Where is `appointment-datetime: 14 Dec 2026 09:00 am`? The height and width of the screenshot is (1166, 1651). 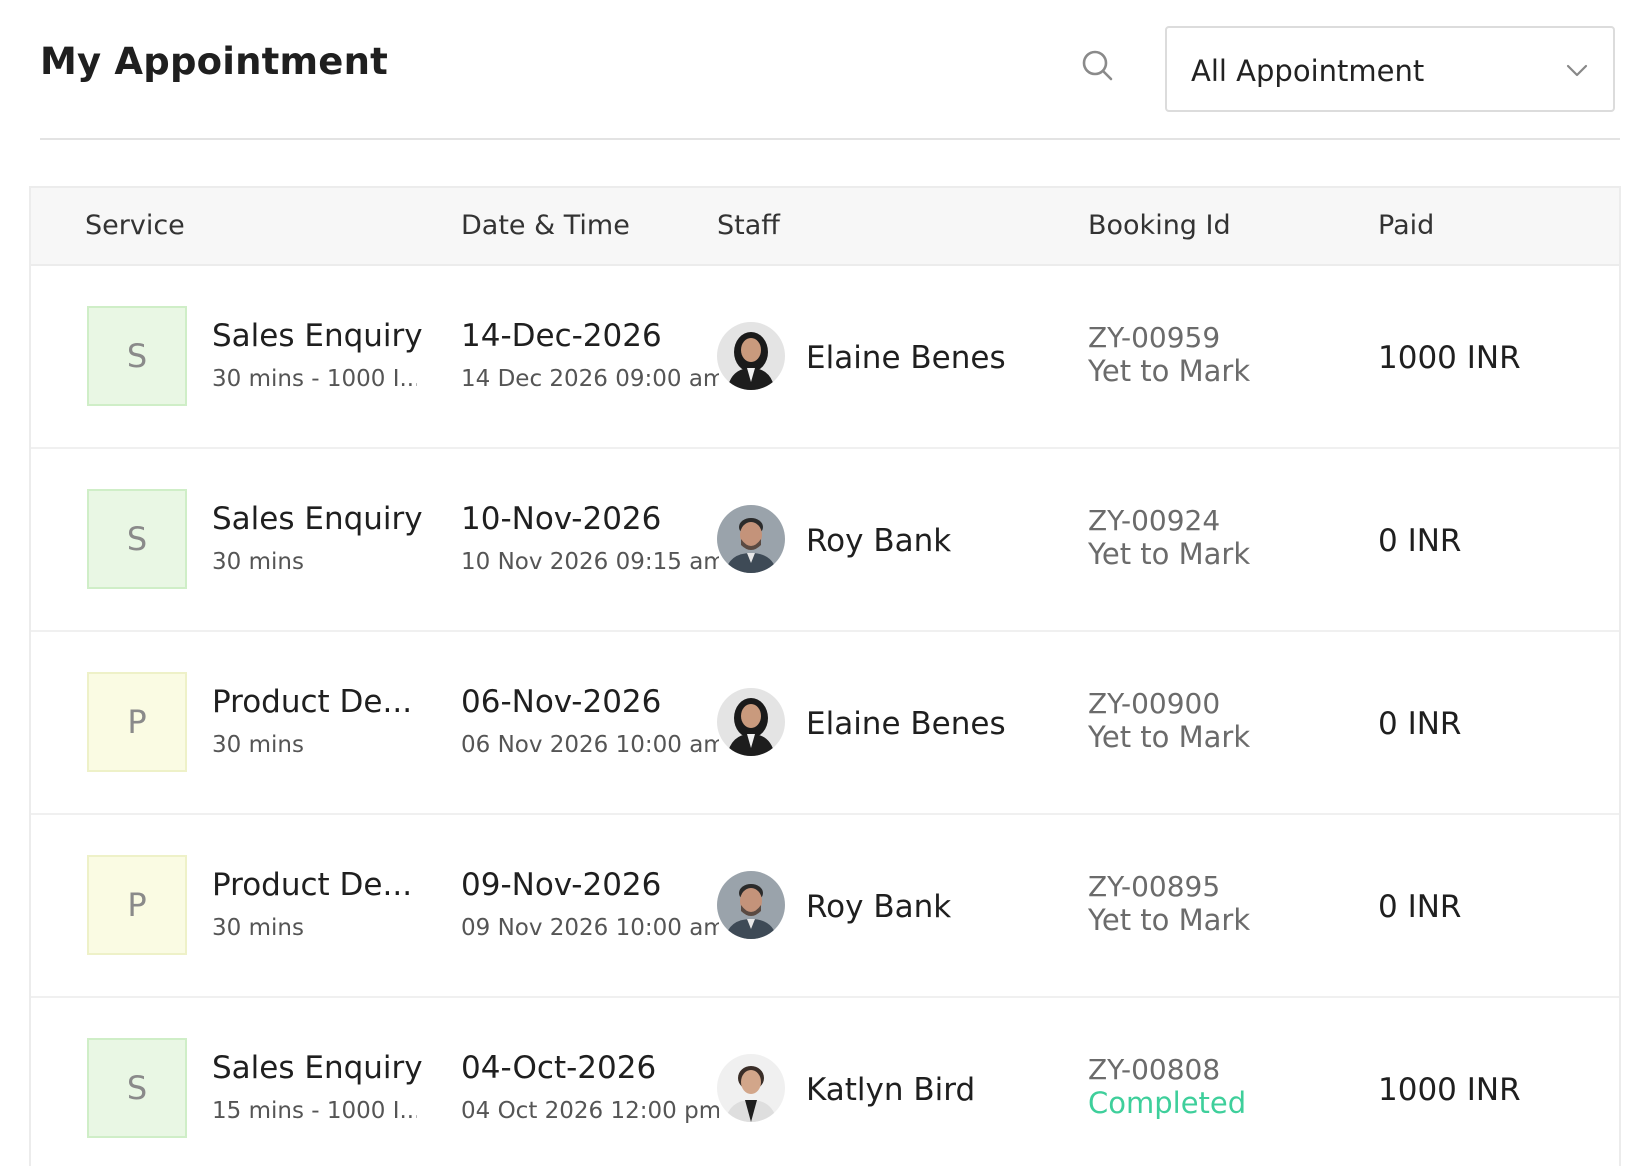
appointment-datetime: 14 Dec 2026 09:00 am is located at coordinates (590, 379).